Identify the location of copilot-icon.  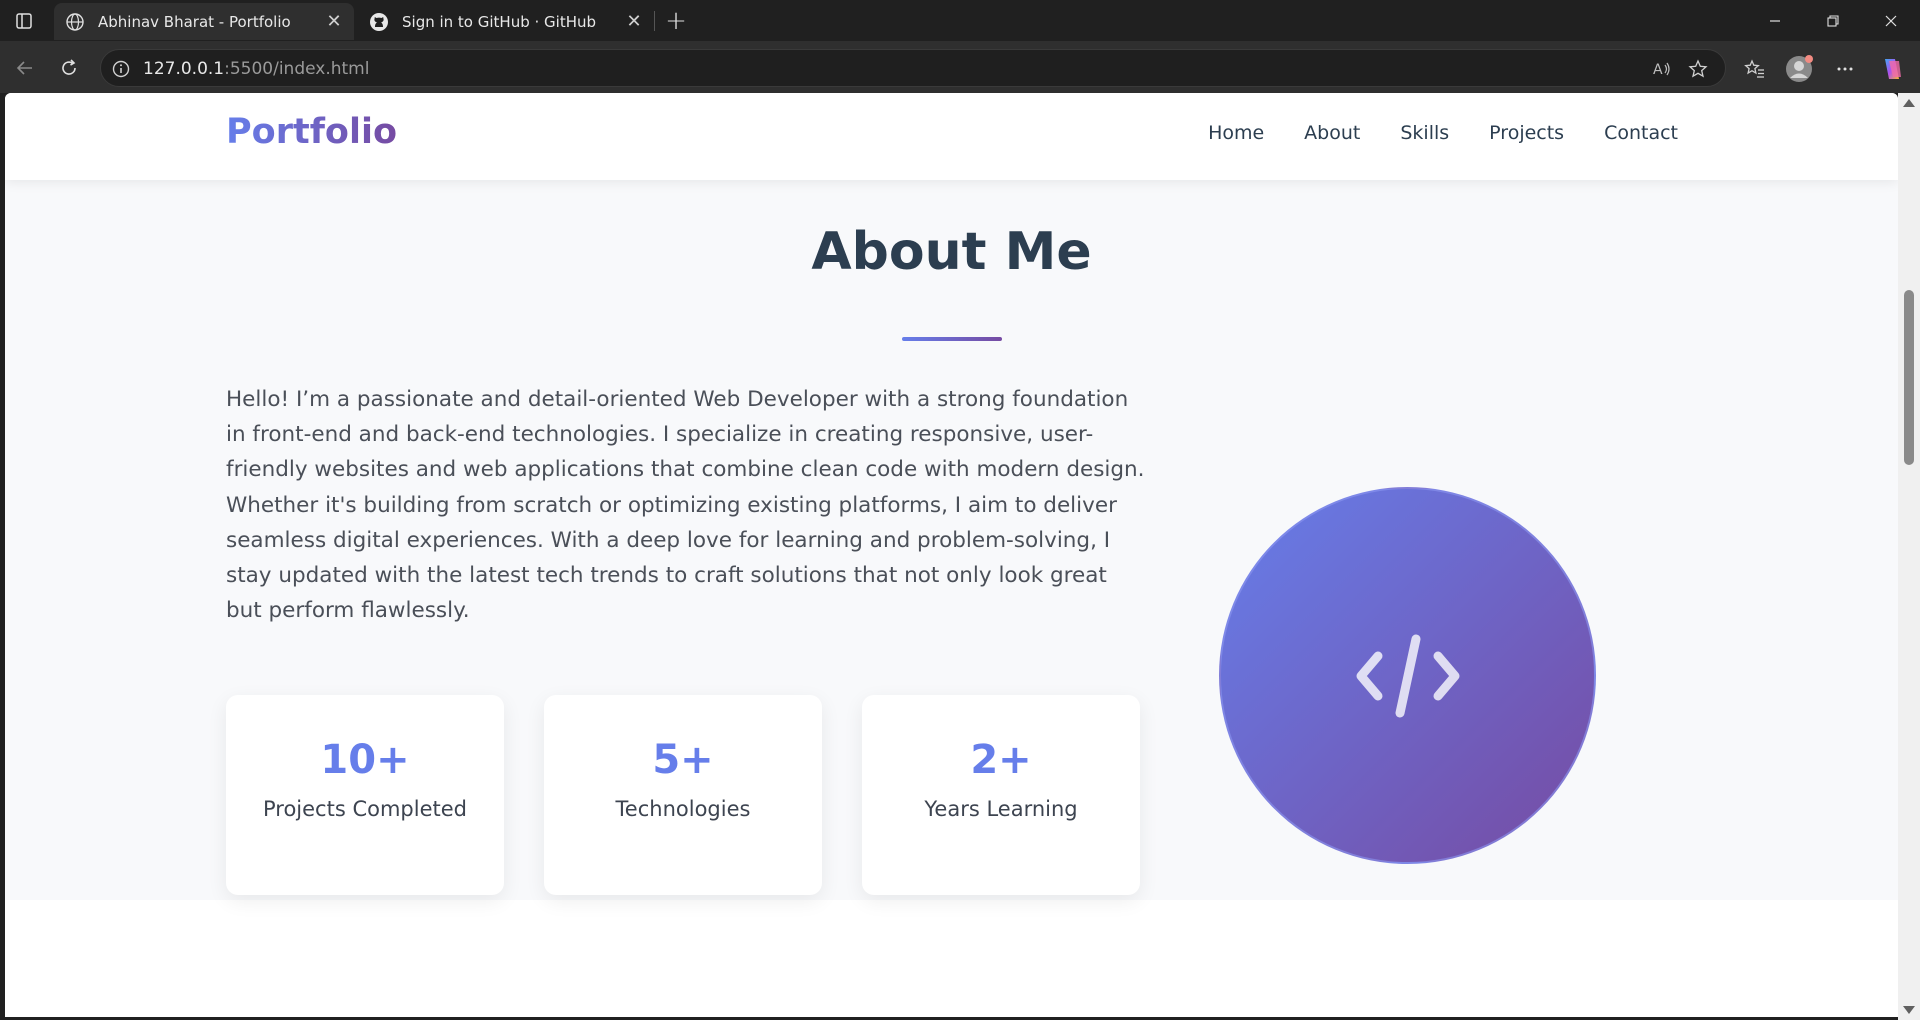
(1892, 69).